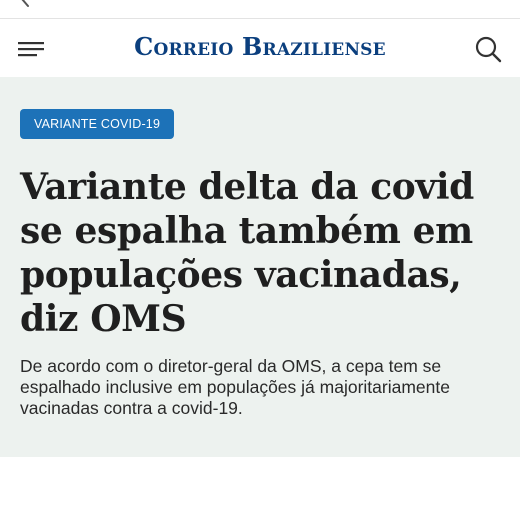 This screenshot has height=510, width=520. What do you see at coordinates (25, 4) in the screenshot?
I see `chevron-left-icon` at bounding box center [25, 4].